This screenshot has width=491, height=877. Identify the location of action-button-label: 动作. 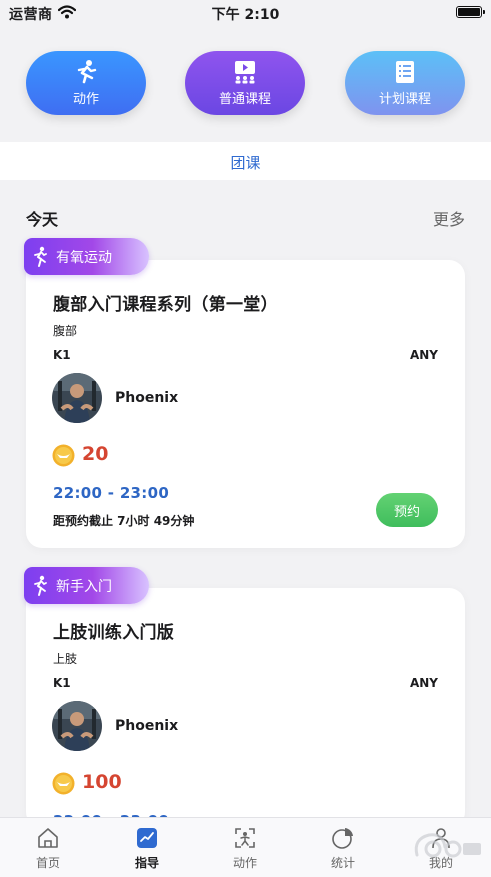
(85, 99).